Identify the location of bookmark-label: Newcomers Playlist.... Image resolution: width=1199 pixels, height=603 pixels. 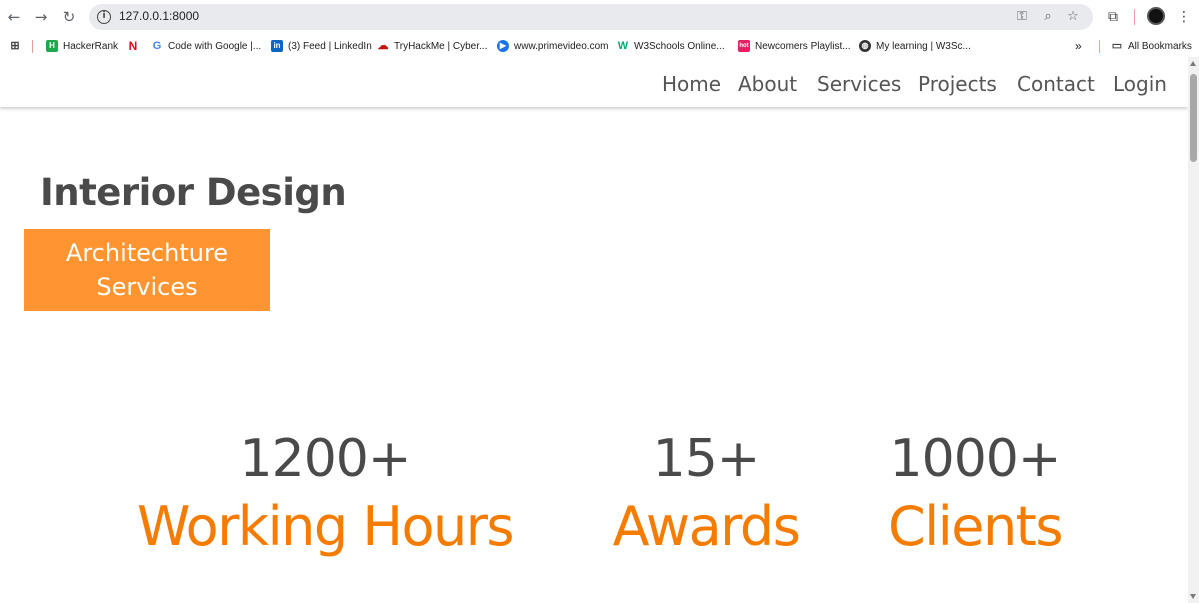
(803, 46).